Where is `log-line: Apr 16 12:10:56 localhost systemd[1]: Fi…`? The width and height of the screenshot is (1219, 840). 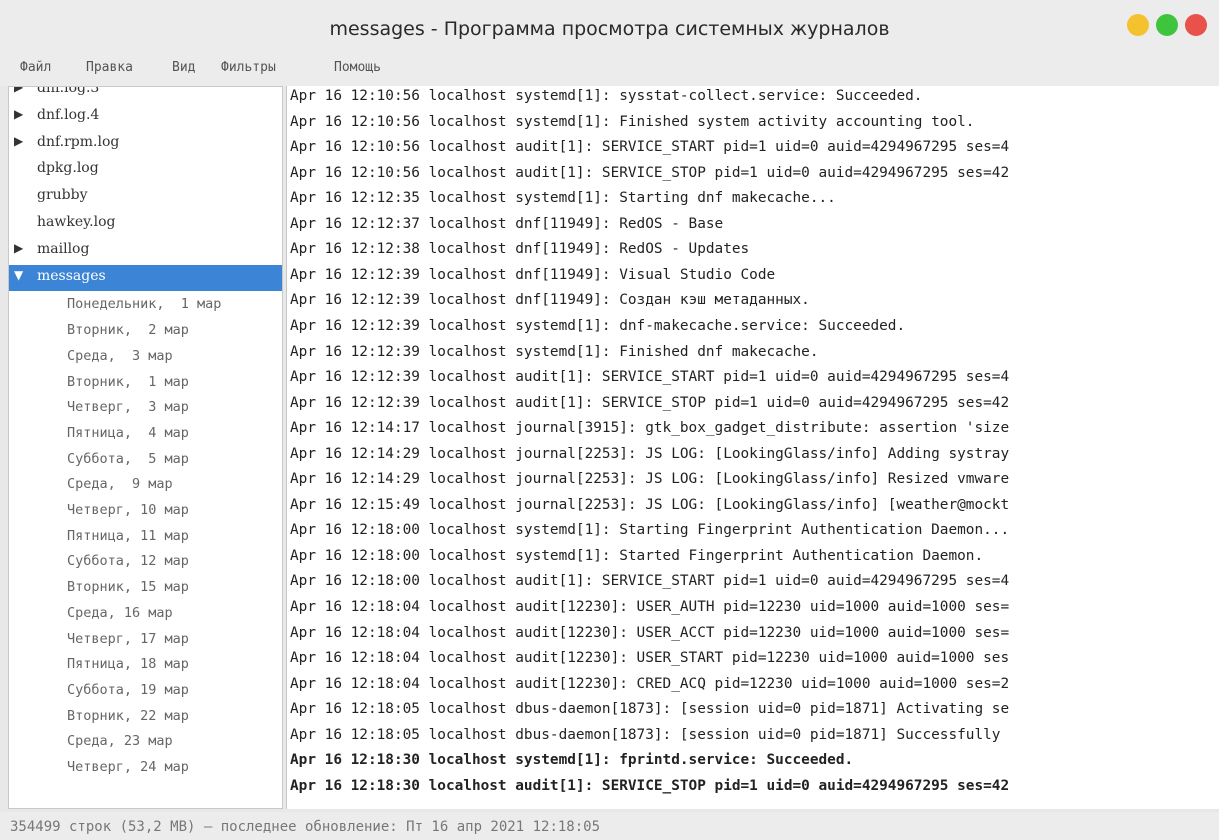
log-line: Apr 16 12:10:56 localhost systemd[1]: Fi… is located at coordinates (632, 126).